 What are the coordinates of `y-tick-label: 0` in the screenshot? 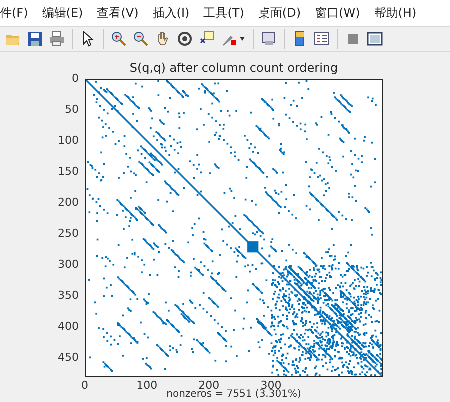 It's located at (75, 78).